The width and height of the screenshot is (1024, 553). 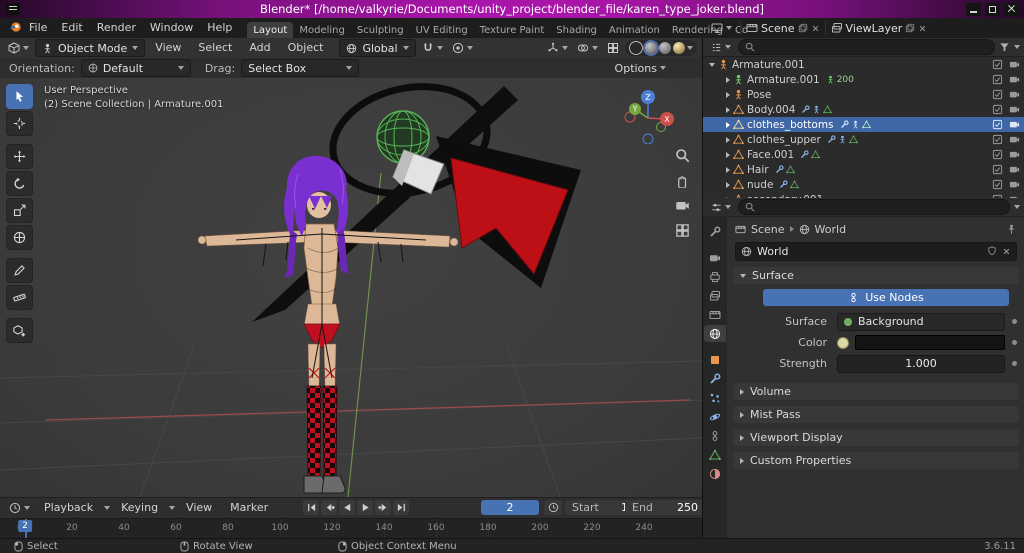 What do you see at coordinates (383, 507) in the screenshot?
I see `jump-next-keyframe-button` at bounding box center [383, 507].